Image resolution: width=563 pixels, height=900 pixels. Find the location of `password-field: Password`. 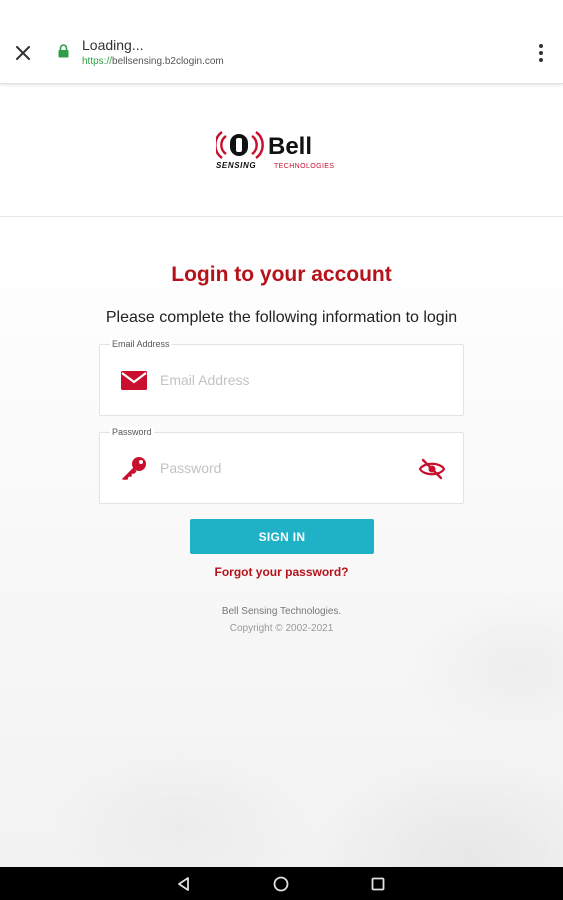

password-field: Password is located at coordinates (281, 465).